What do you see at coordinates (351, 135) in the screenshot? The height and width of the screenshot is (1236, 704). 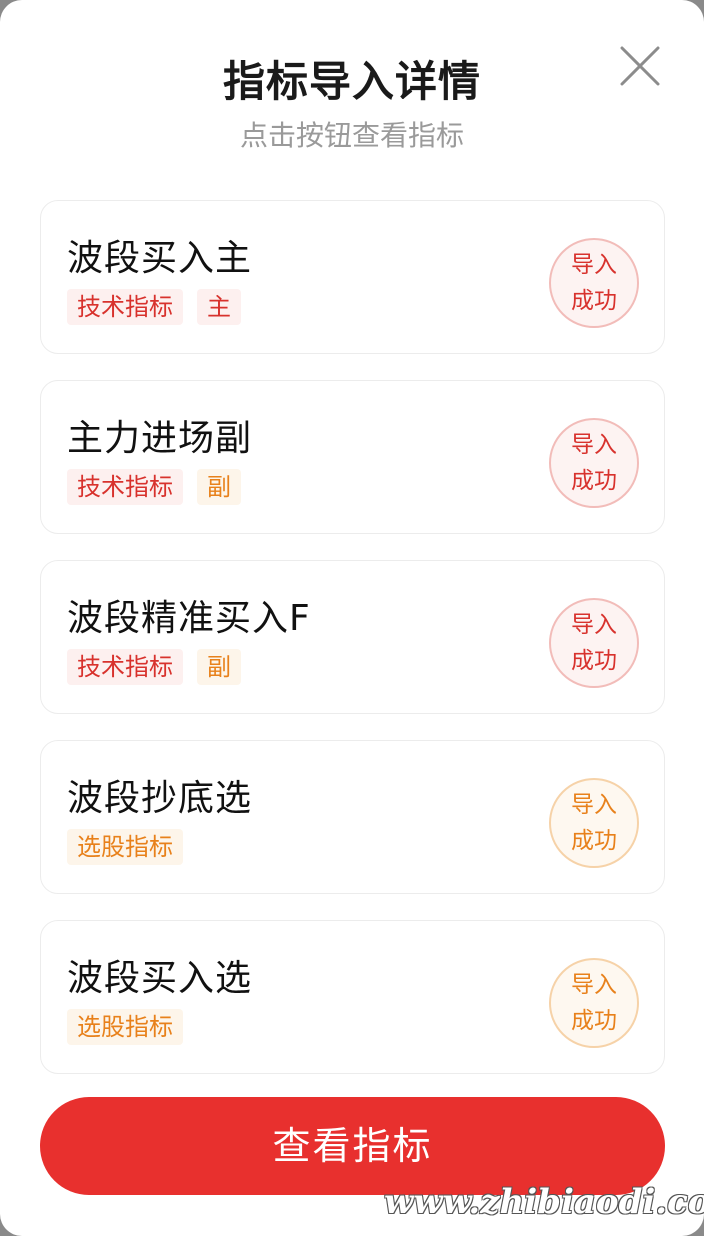 I see `dialog-subtitle: 点击按钮查看指标` at bounding box center [351, 135].